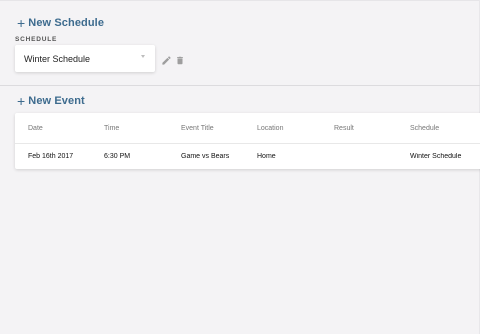  I want to click on cell-time: 6:30 PM, so click(117, 156).